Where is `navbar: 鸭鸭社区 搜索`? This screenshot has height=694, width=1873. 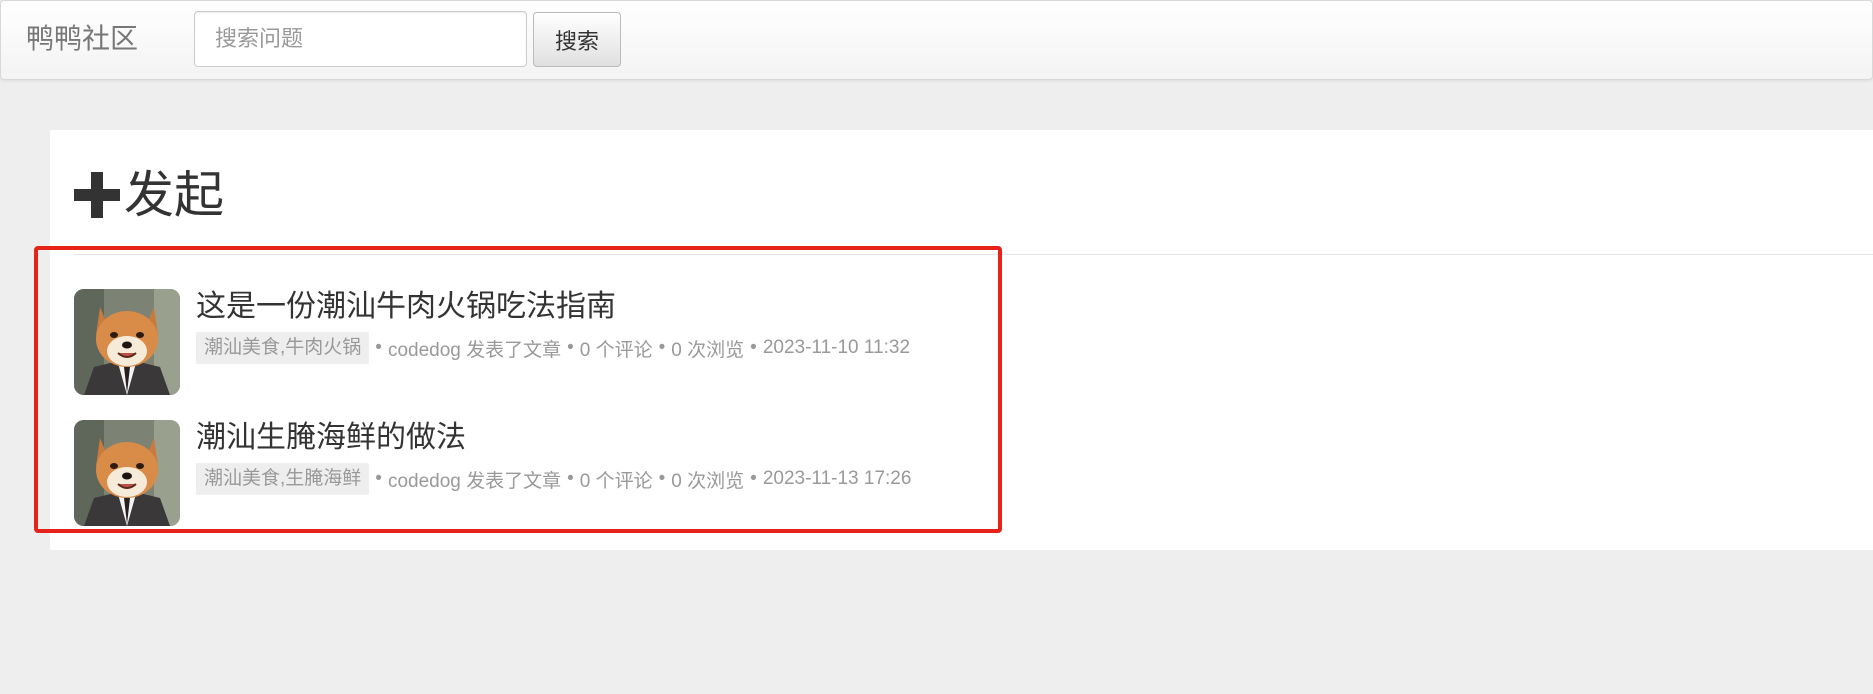
navbar: 鸭鸭社区 搜索 is located at coordinates (936, 40).